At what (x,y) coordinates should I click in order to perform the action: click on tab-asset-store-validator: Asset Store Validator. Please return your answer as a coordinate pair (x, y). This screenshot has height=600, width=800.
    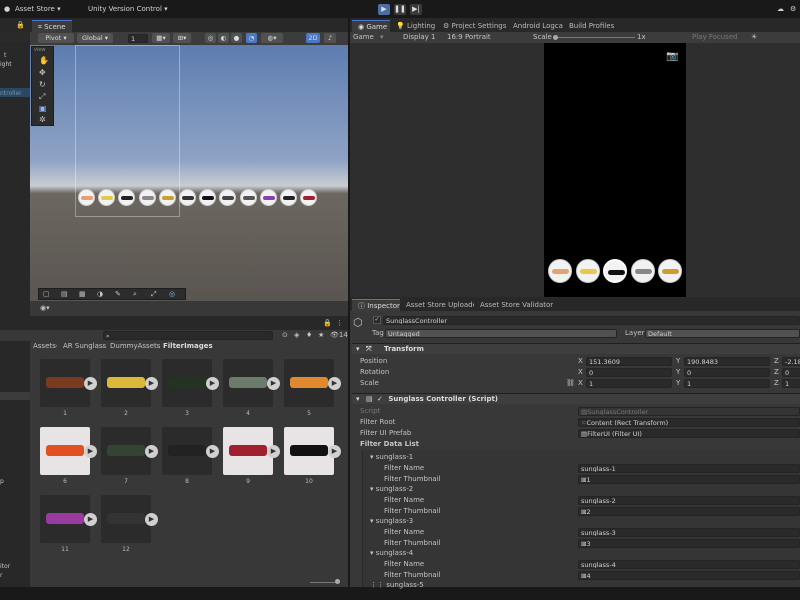
    Looking at the image, I should click on (517, 305).